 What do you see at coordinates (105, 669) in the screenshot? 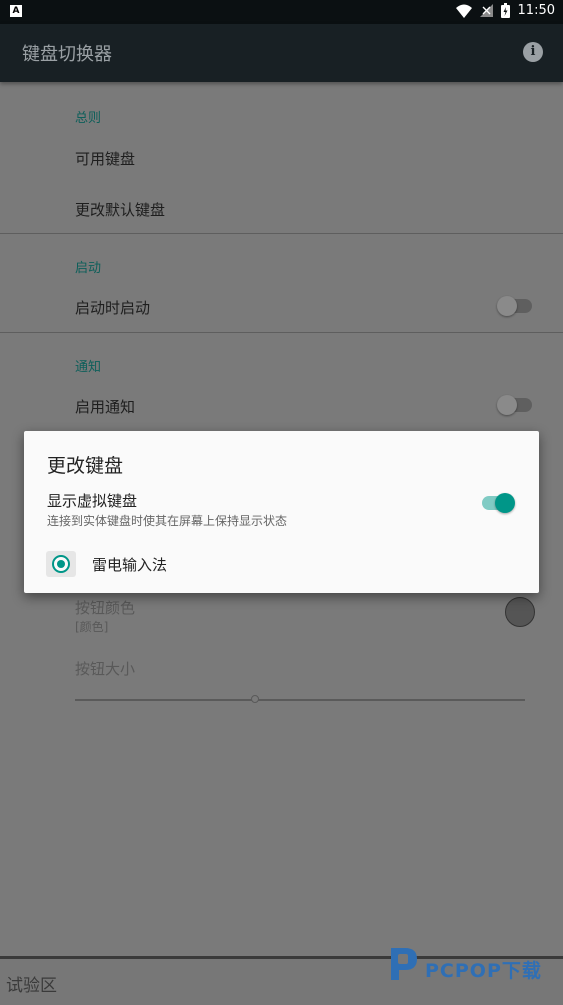
I see `pref-button-size: 按钮大小` at bounding box center [105, 669].